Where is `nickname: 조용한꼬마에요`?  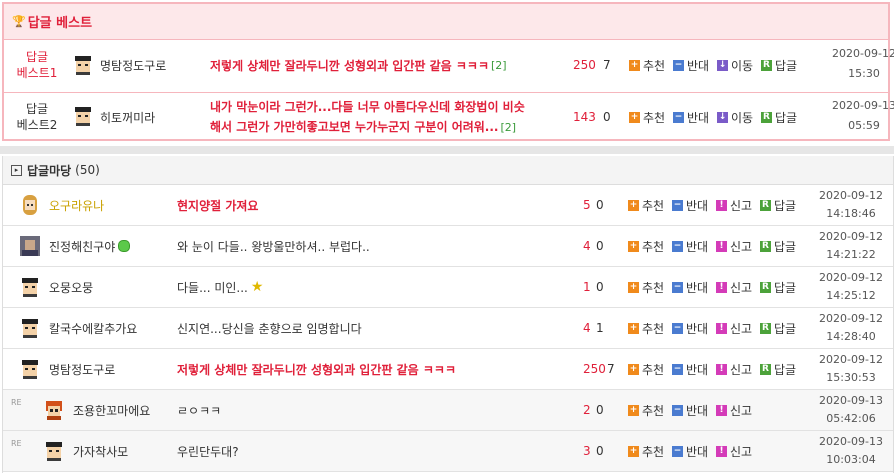
nickname: 조용한꼬마에요 is located at coordinates (111, 410).